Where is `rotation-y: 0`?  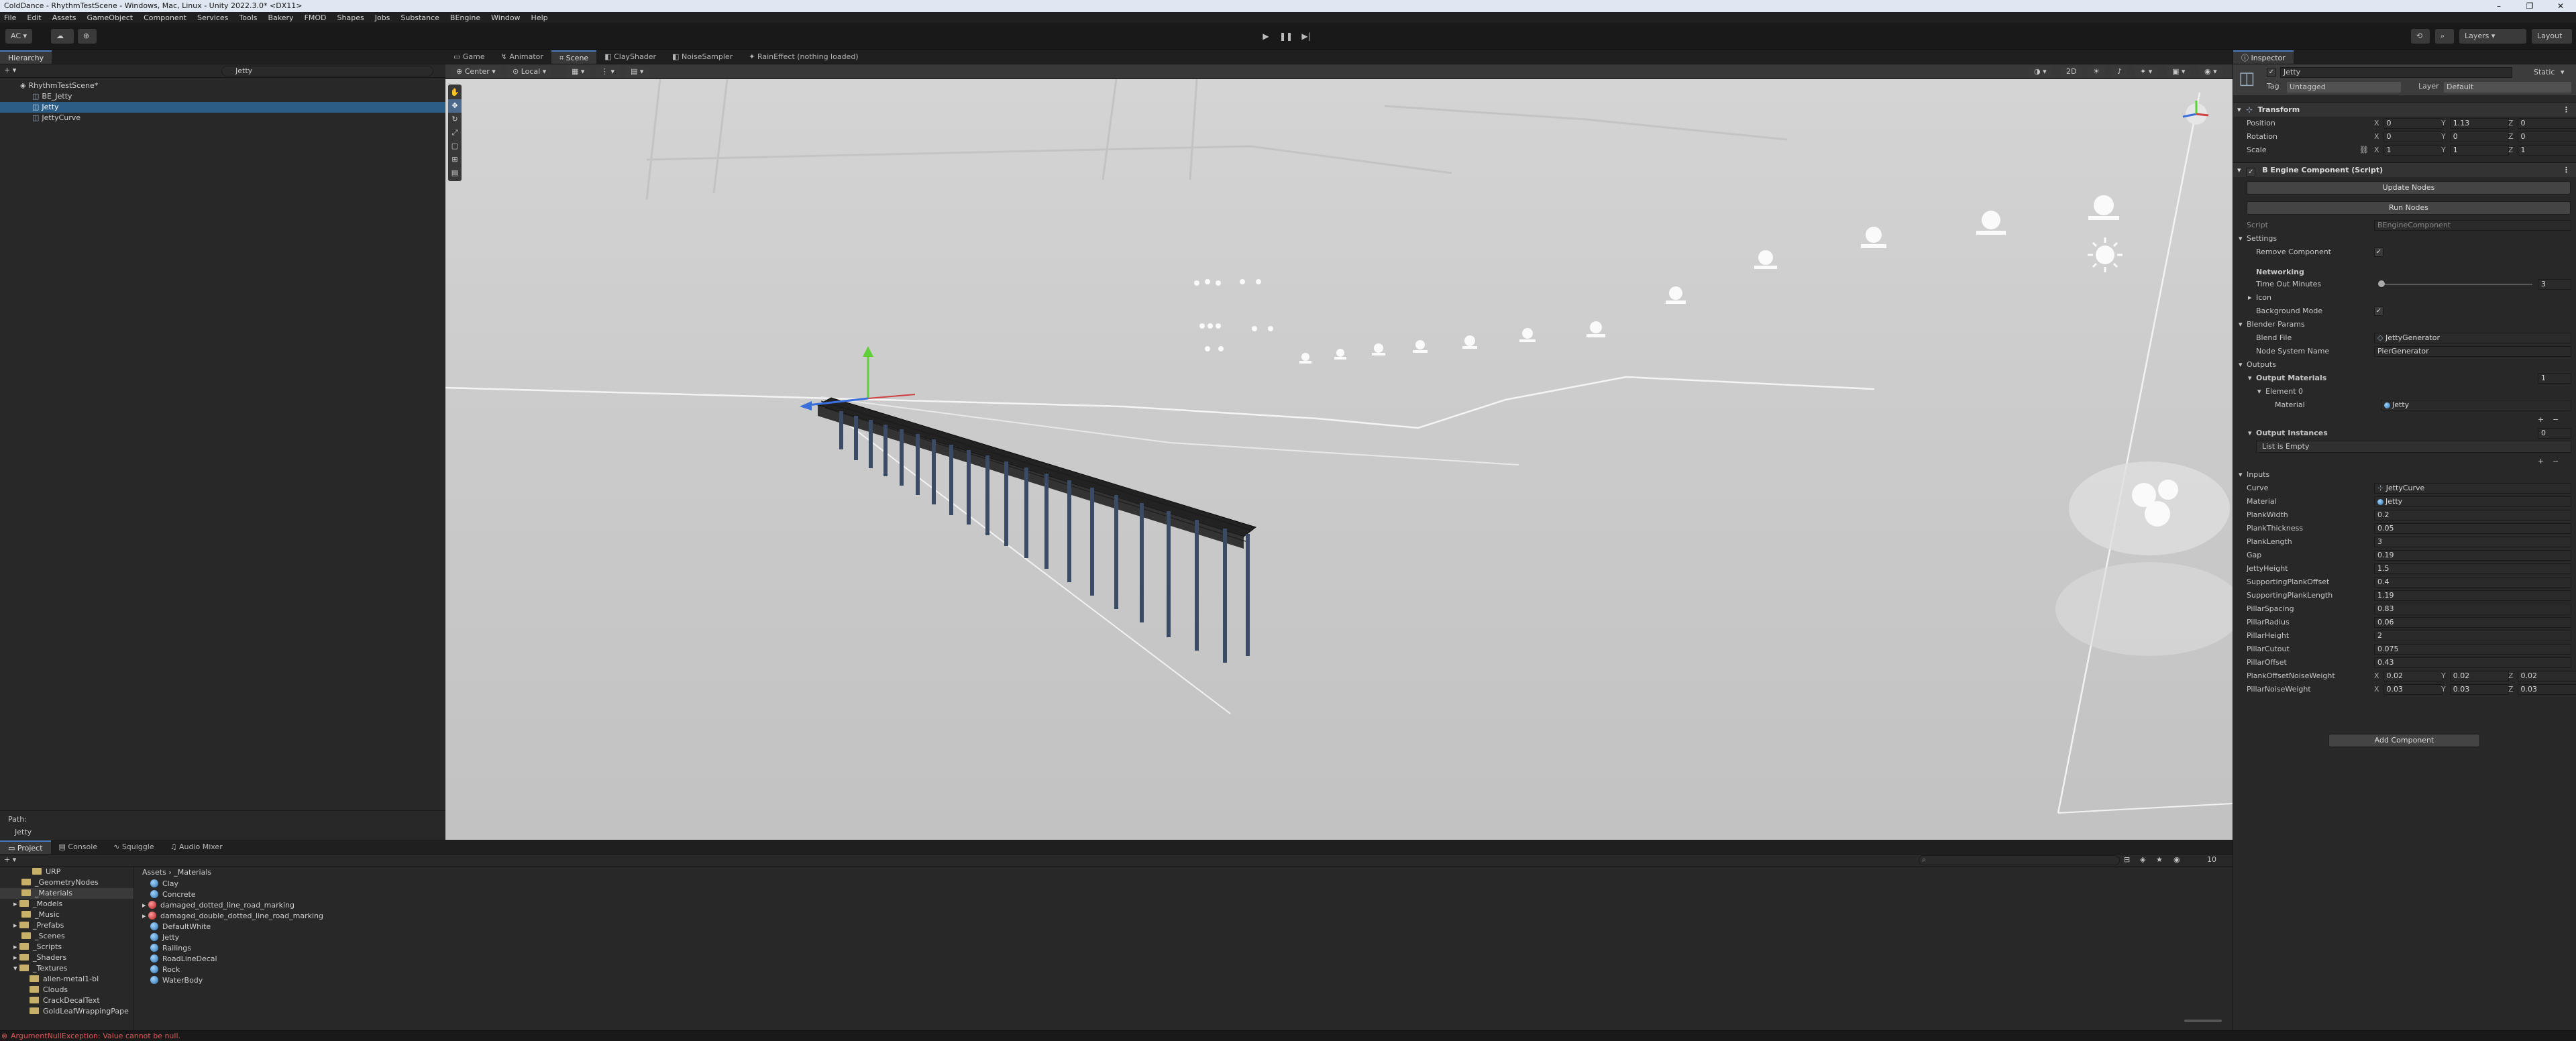 rotation-y: 0 is located at coordinates (2479, 136).